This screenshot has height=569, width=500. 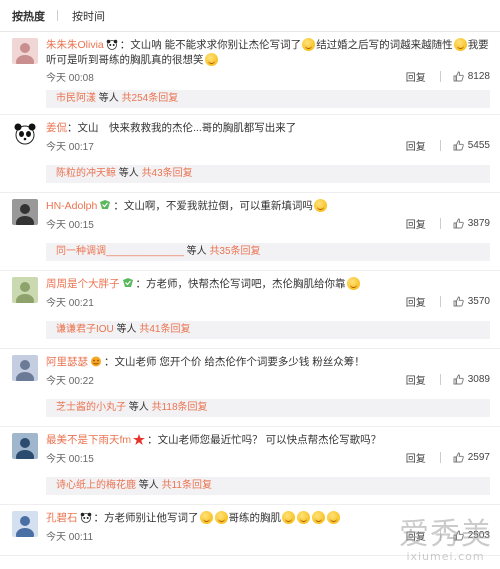 What do you see at coordinates (67, 362) in the screenshot?
I see `comment-author-link: 阿里瑟瑟` at bounding box center [67, 362].